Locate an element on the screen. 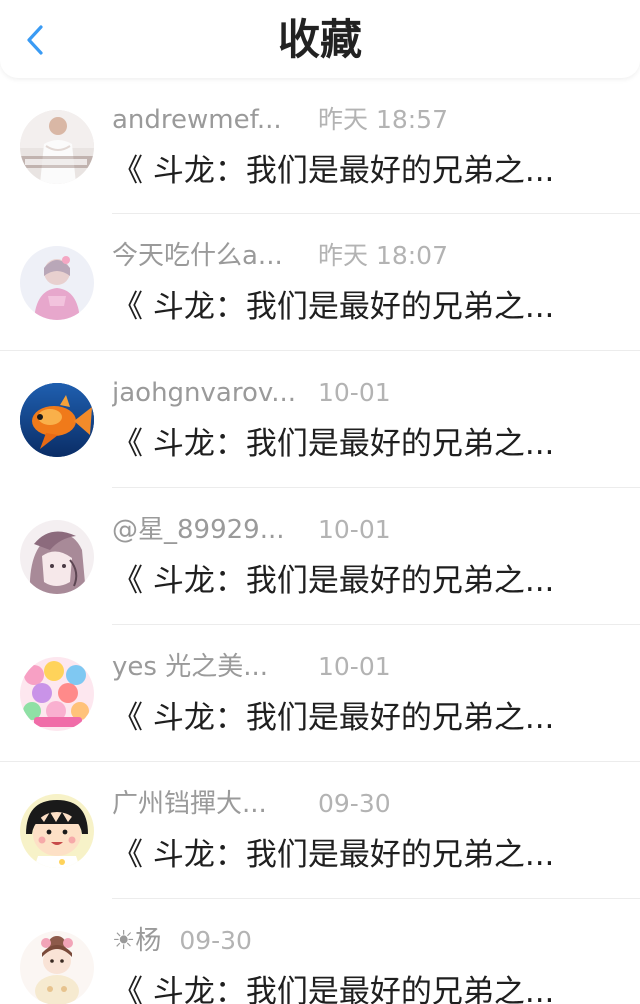  item-meta: jaohgnvarov... 10-01 is located at coordinates (251, 393).